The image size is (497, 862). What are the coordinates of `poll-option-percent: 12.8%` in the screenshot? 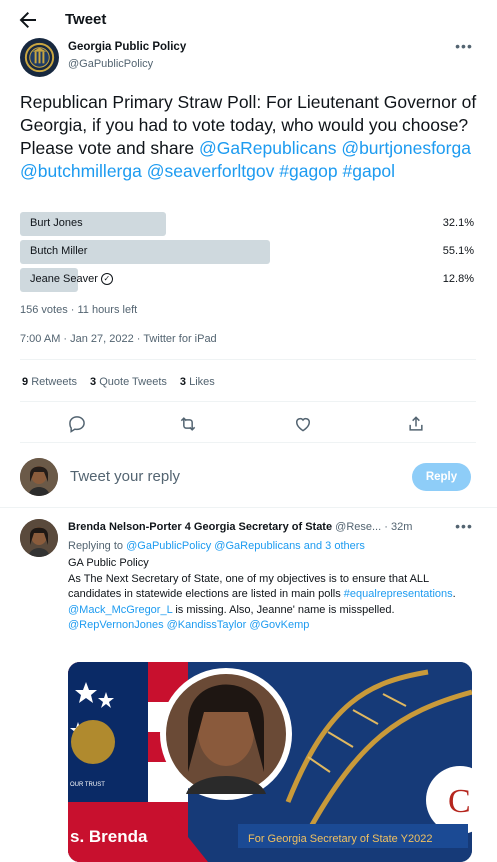 It's located at (458, 279).